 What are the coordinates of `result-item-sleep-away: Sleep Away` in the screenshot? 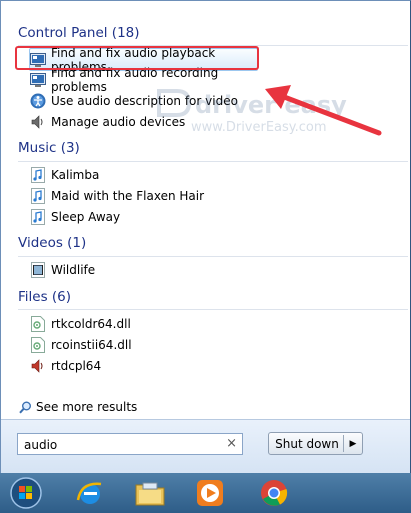 It's located at (146, 216).